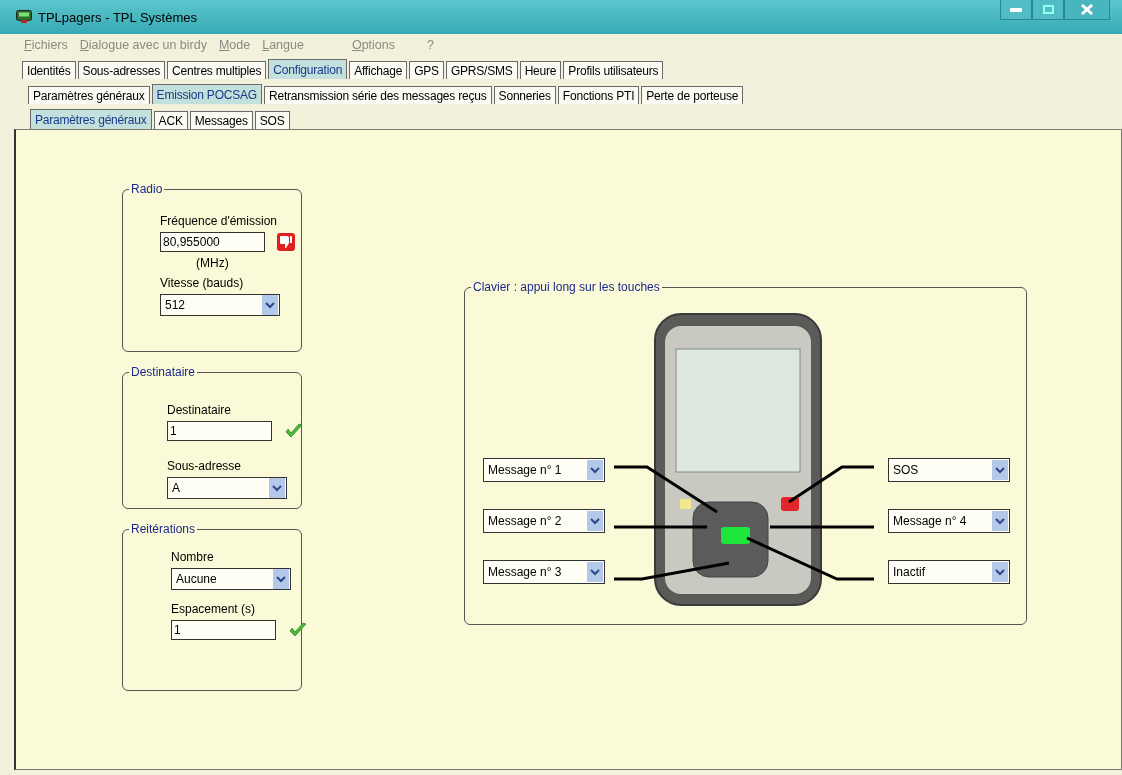 The image size is (1122, 775). Describe the element at coordinates (202, 283) in the screenshot. I see `field-label: Vitesse (bauds)` at that location.